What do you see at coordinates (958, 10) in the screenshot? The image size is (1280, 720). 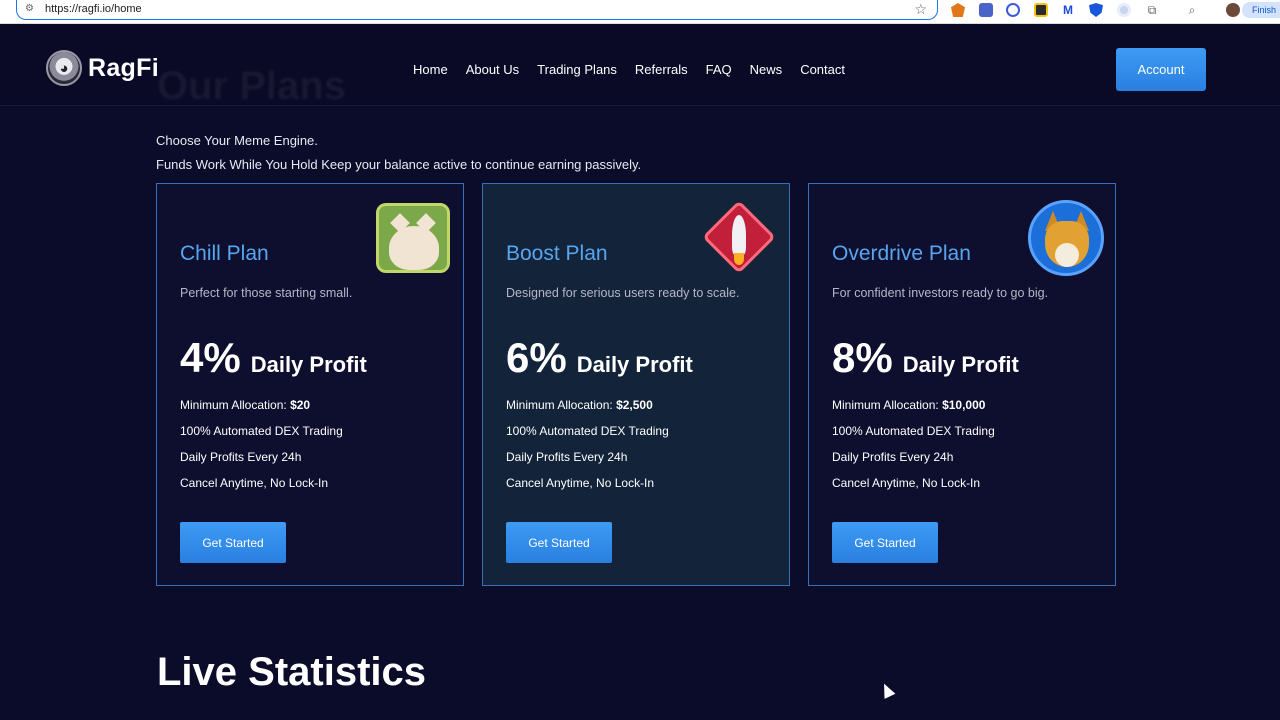 I see `metamask-extension-icon` at bounding box center [958, 10].